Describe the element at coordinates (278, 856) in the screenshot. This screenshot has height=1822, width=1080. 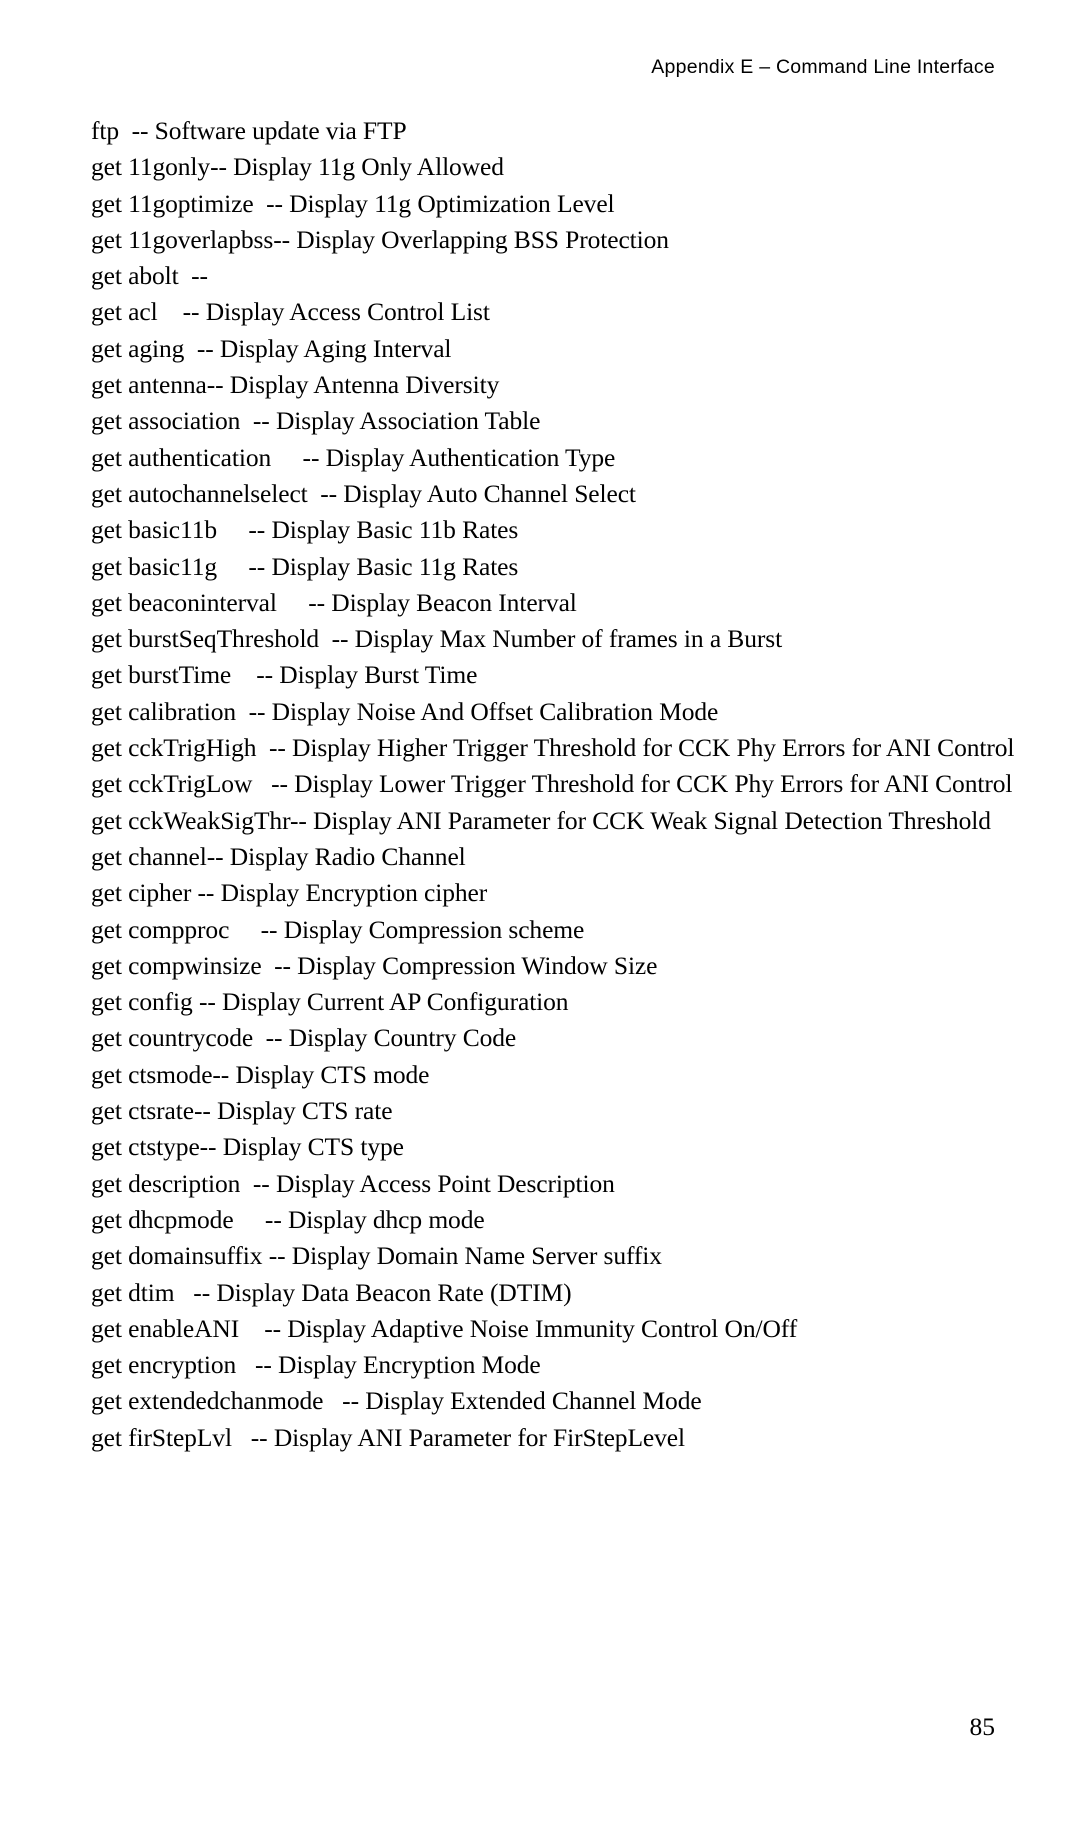
I see `command-line: get channel-- Display Radio Channel` at that location.